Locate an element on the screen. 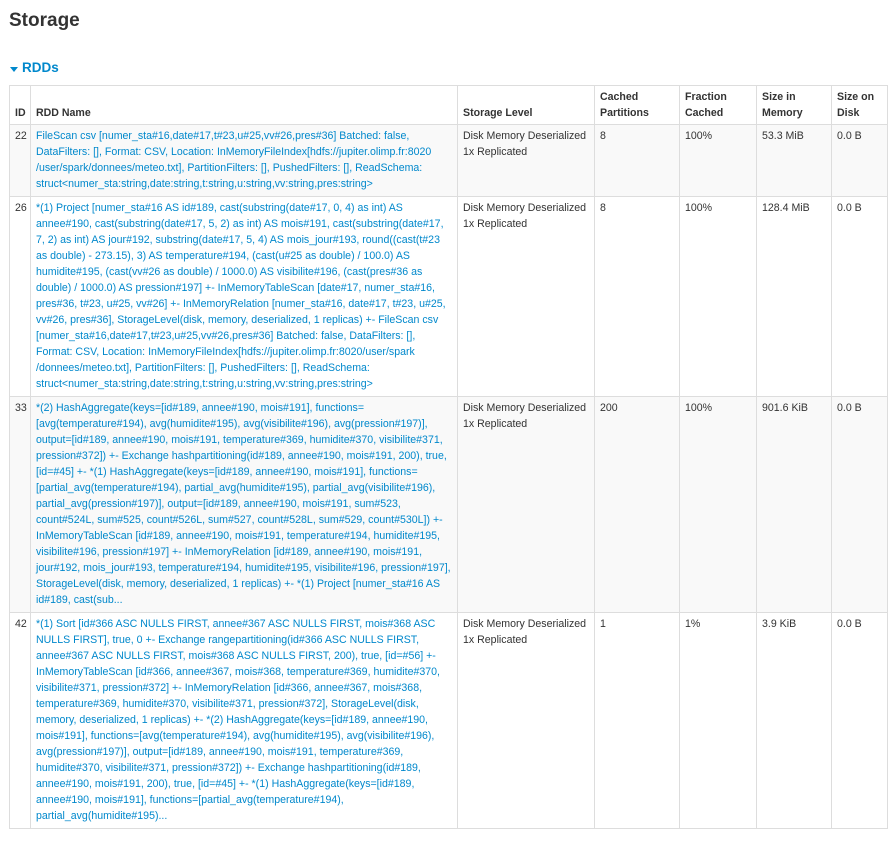  caret-down-icon is located at coordinates (14, 69).